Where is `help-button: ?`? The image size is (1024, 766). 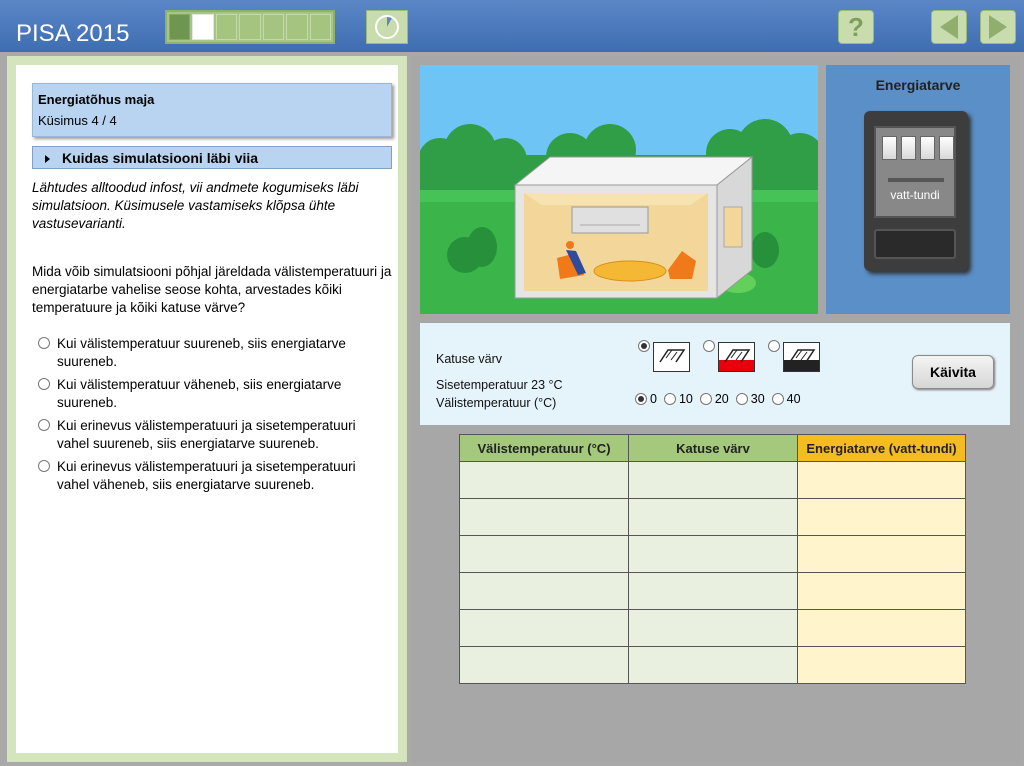
help-button: ? is located at coordinates (856, 27).